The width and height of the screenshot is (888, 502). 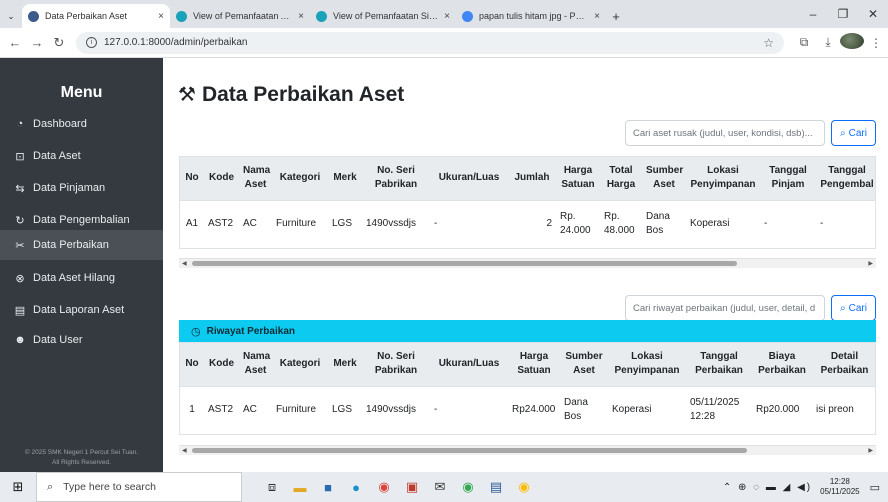 I want to click on edge-icon: ●, so click(x=356, y=487).